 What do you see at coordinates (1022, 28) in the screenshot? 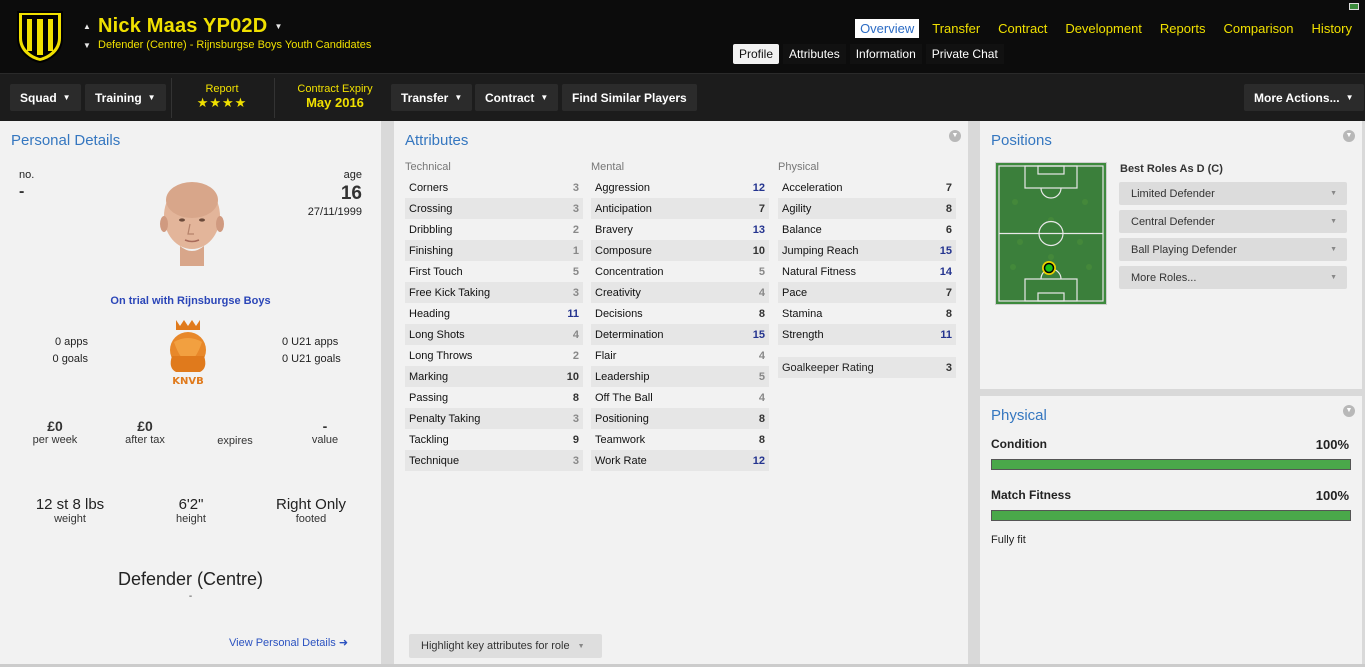
I see `tab-contract: Contract` at bounding box center [1022, 28].